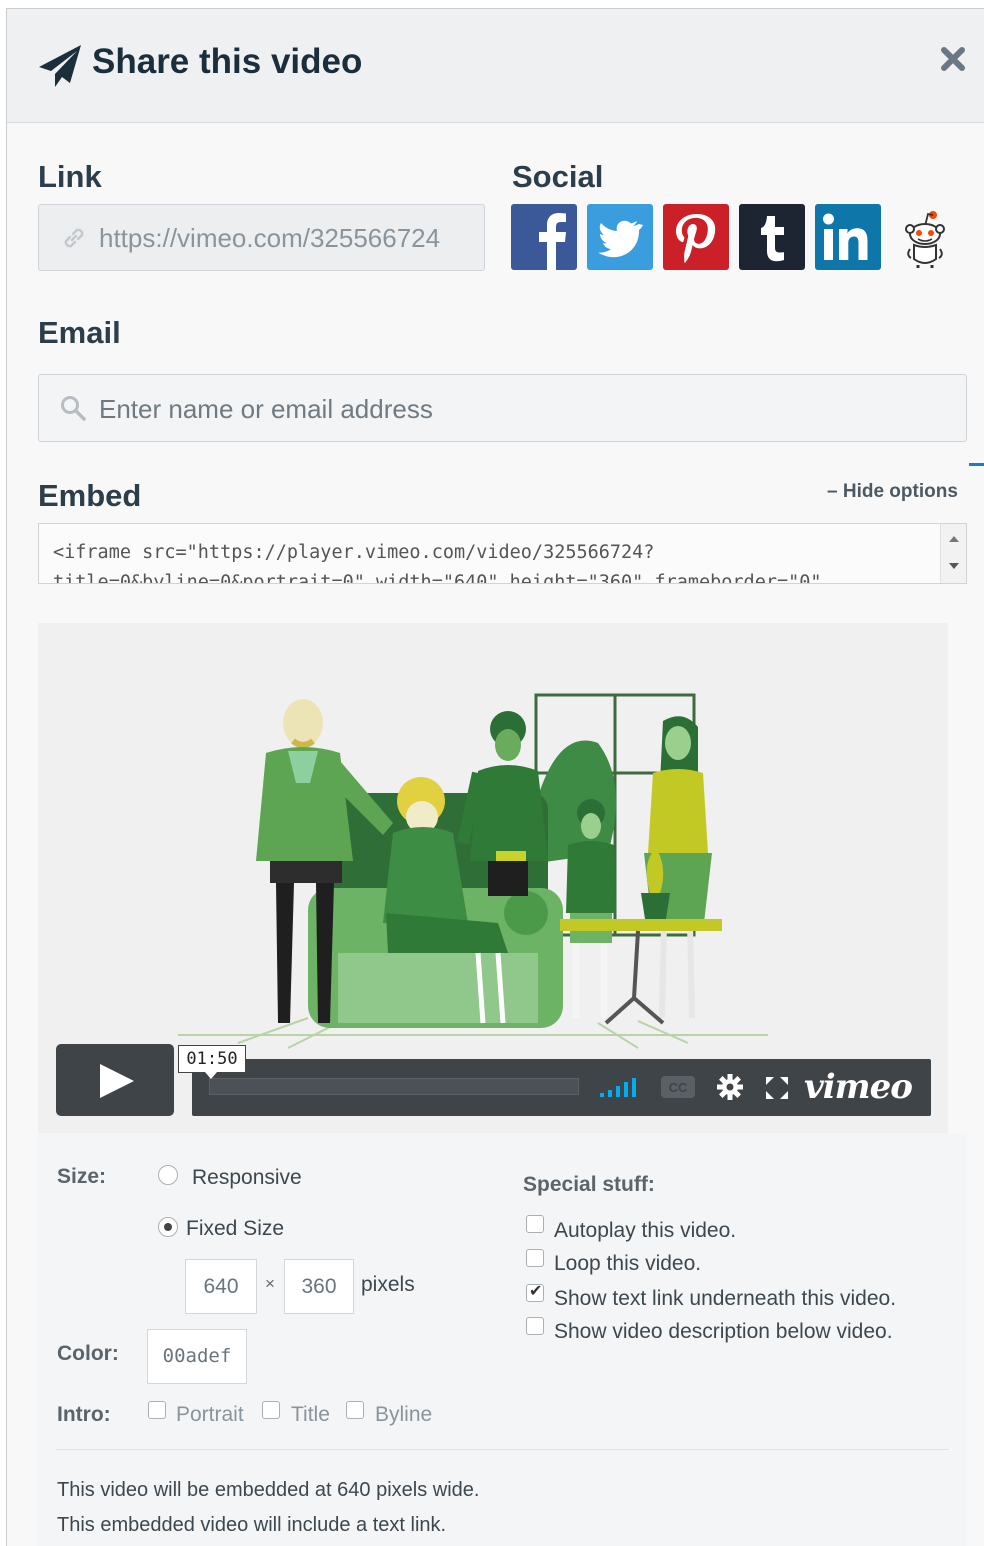 This screenshot has width=984, height=1546. I want to click on color-label: Color:, so click(88, 1353).